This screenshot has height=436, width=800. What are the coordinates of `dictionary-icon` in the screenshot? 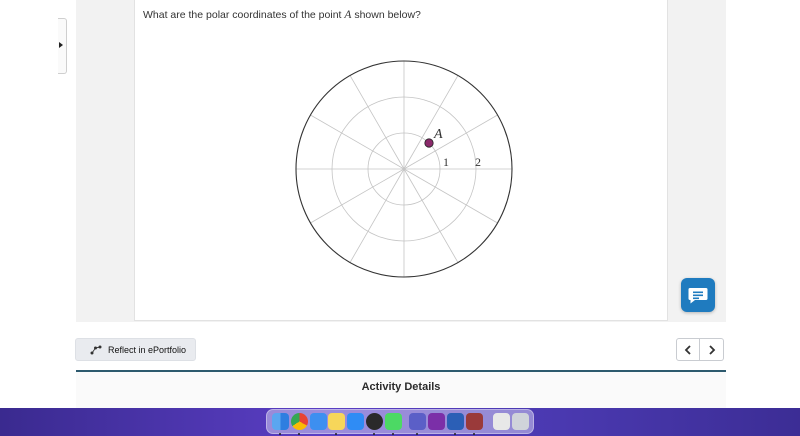 It's located at (474, 421).